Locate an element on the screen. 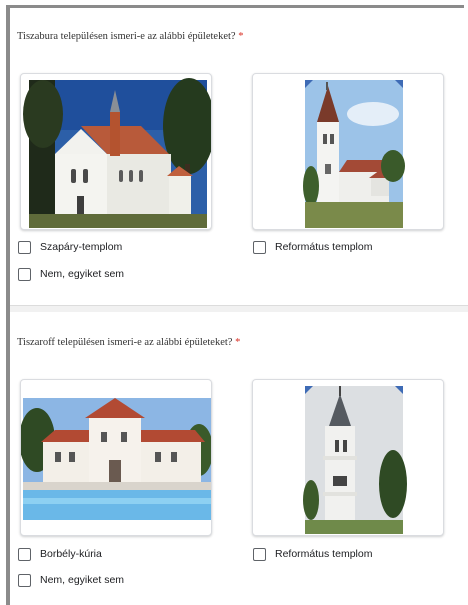 The height and width of the screenshot is (605, 468). manor-pool-photo is located at coordinates (116, 459).